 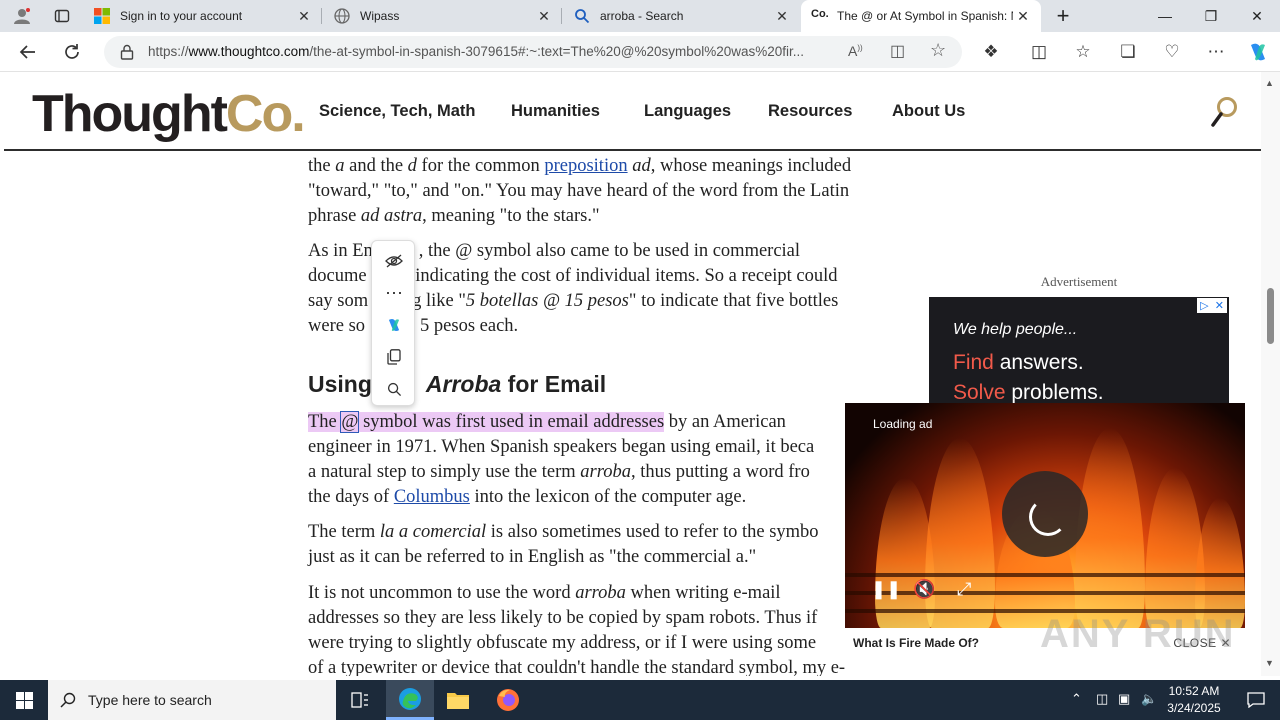 What do you see at coordinates (1165, 16) in the screenshot?
I see `minimize-button: —` at bounding box center [1165, 16].